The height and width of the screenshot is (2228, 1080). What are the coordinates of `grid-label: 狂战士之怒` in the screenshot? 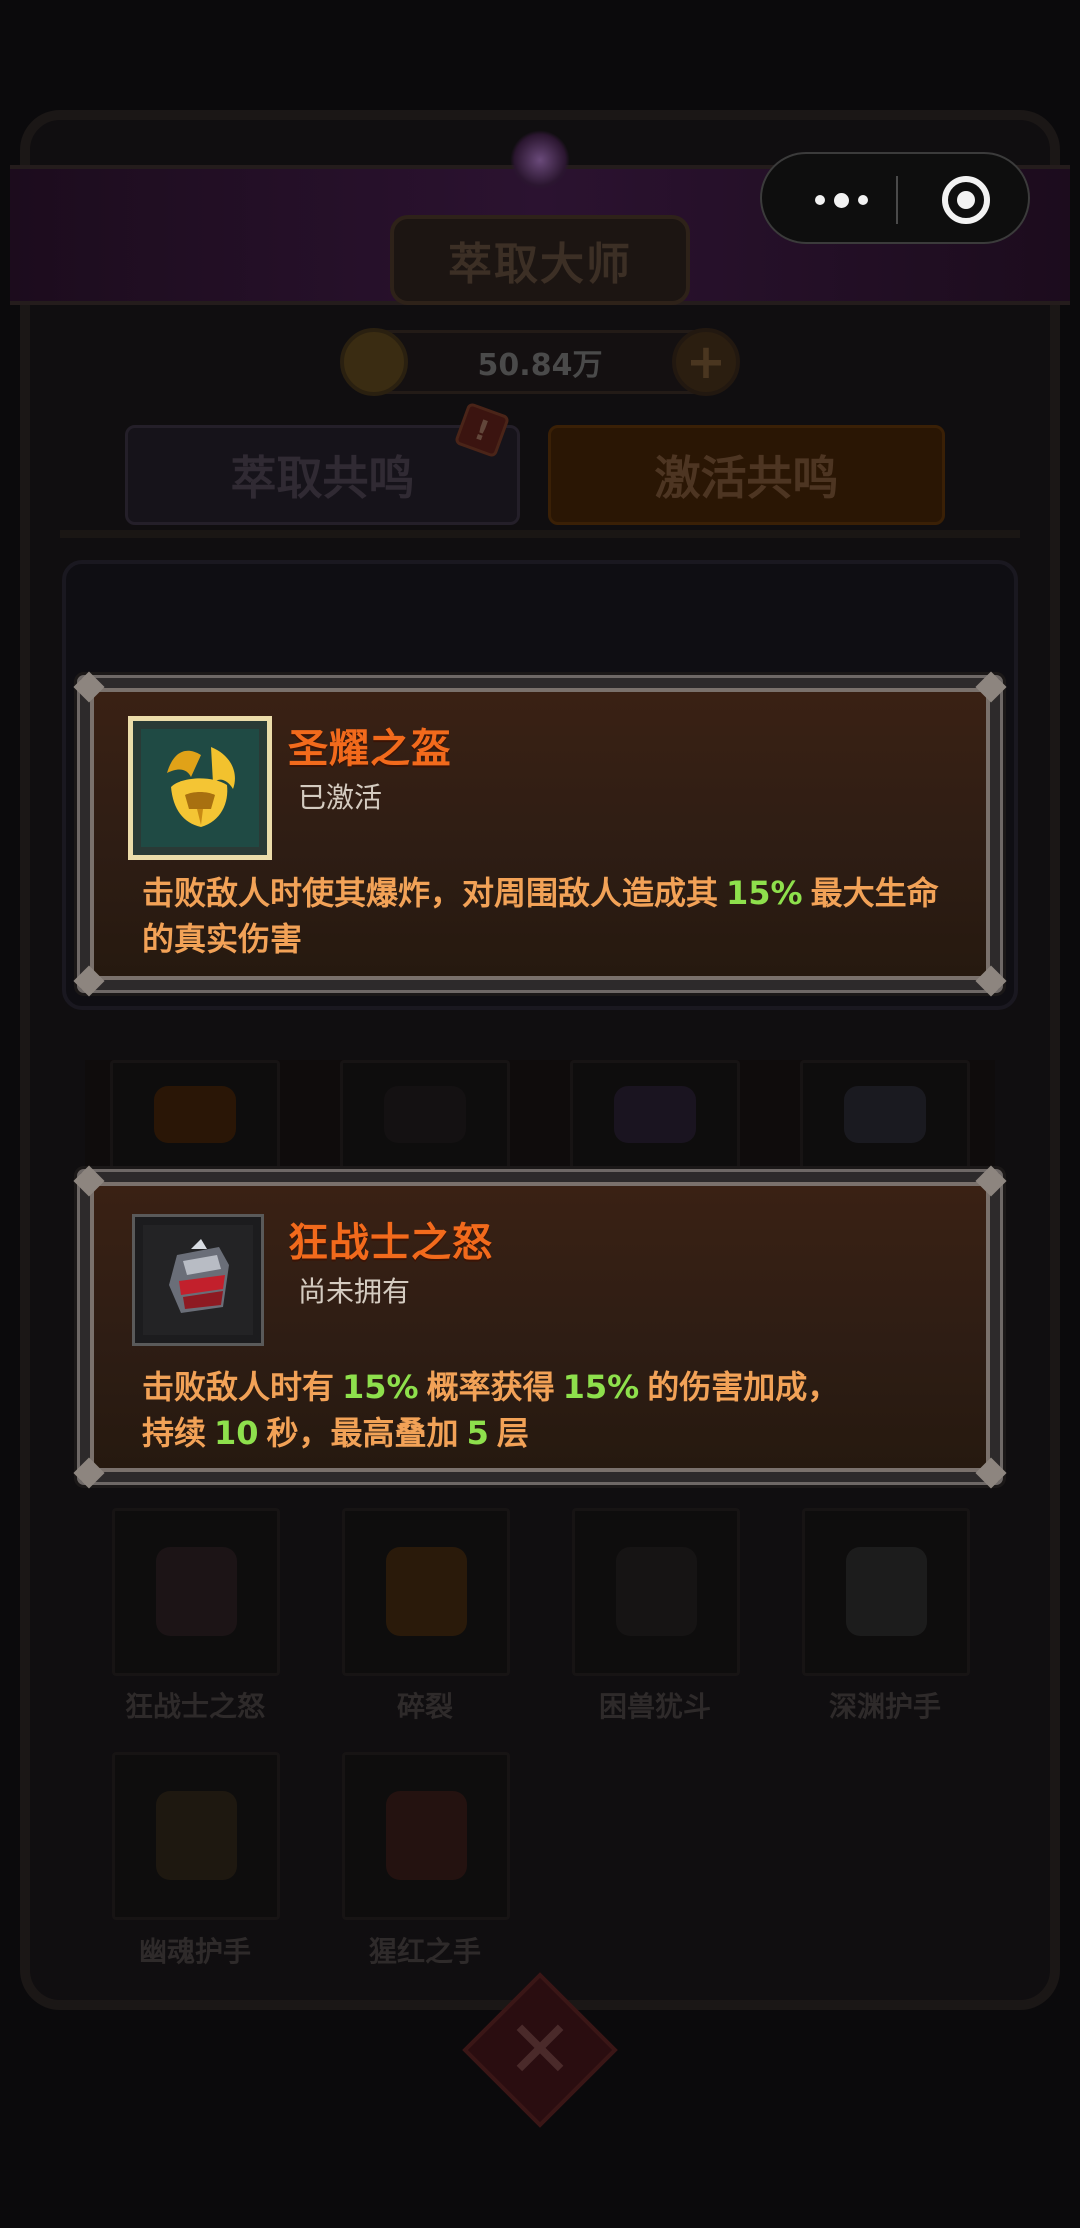 It's located at (194, 1706).